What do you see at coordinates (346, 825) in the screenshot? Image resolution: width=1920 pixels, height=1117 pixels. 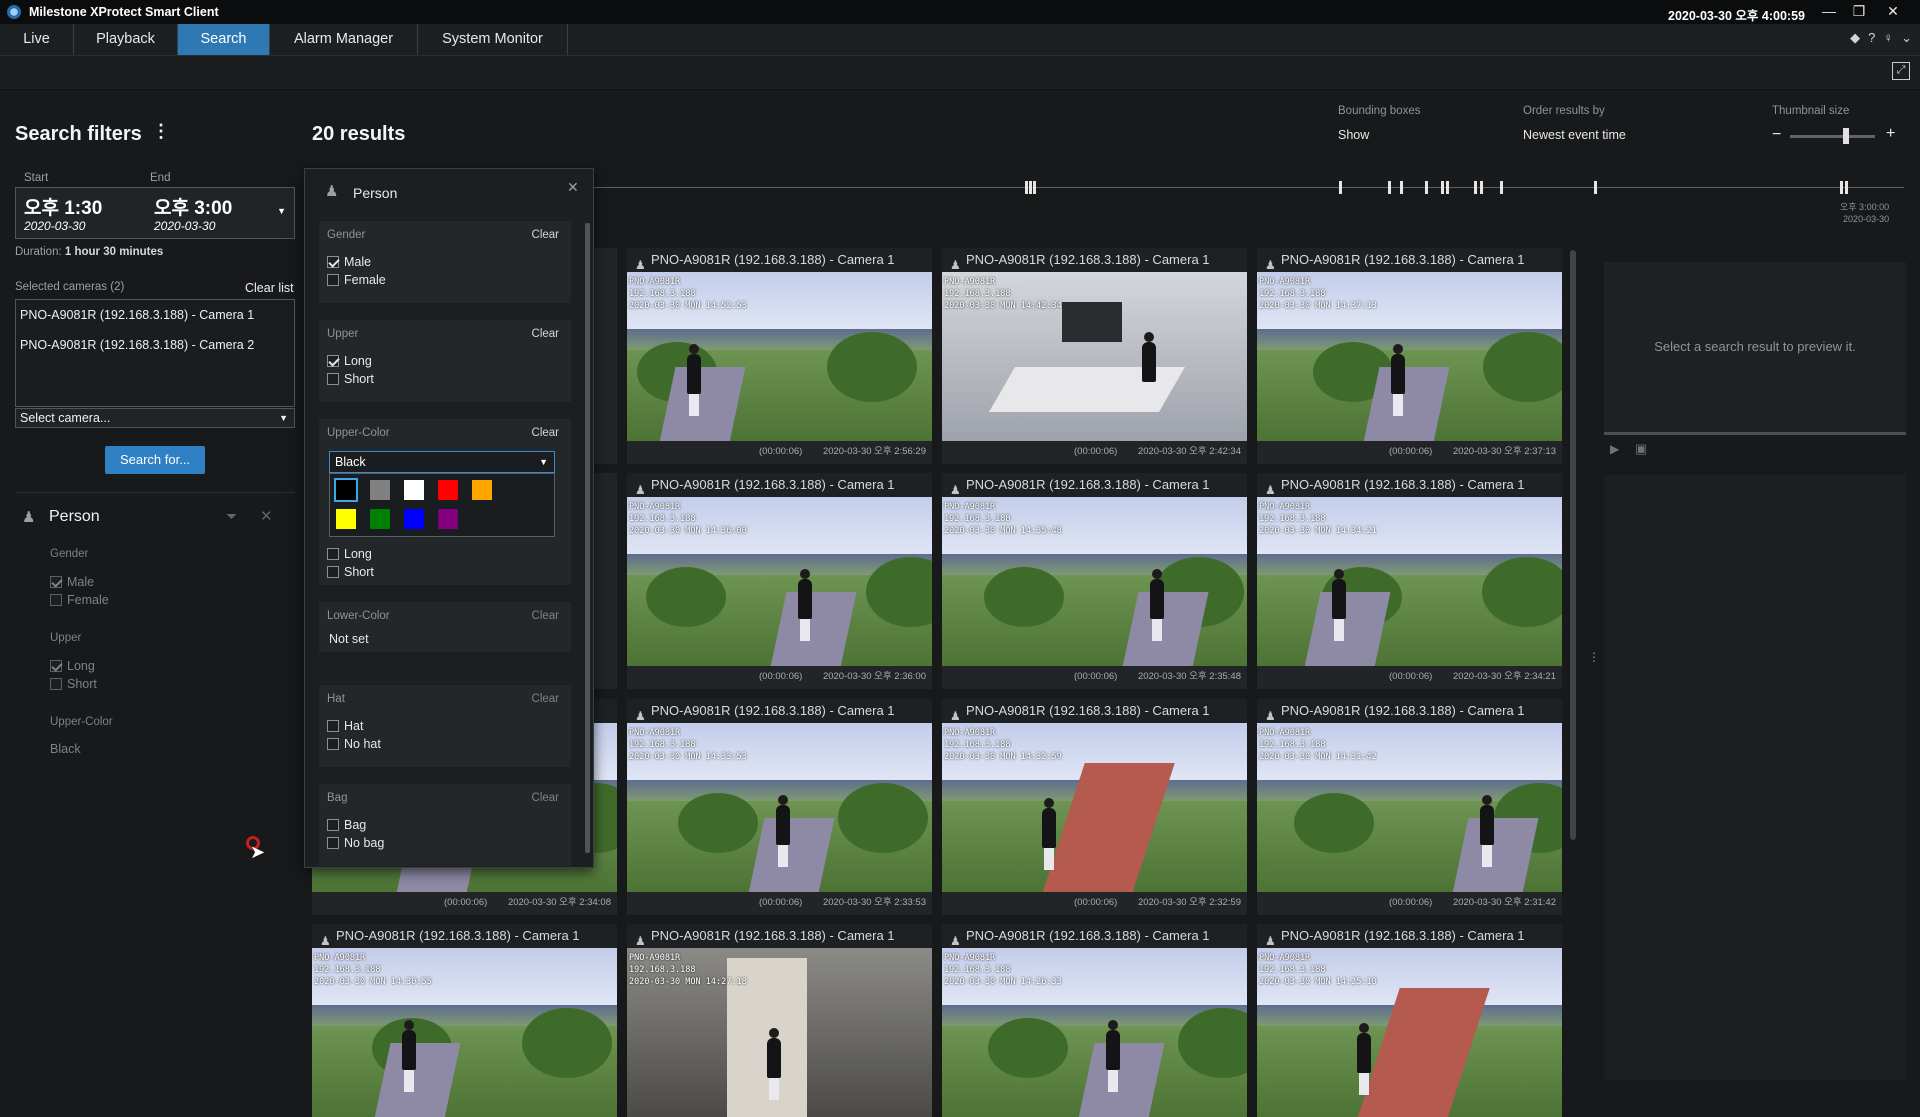 I see `bag-checkbox: Bag` at bounding box center [346, 825].